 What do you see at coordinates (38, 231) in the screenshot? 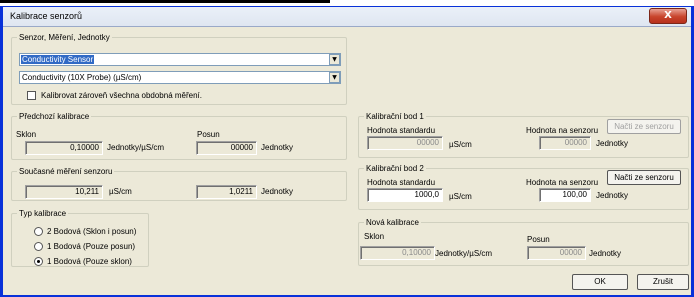
I see `radio-two-point` at bounding box center [38, 231].